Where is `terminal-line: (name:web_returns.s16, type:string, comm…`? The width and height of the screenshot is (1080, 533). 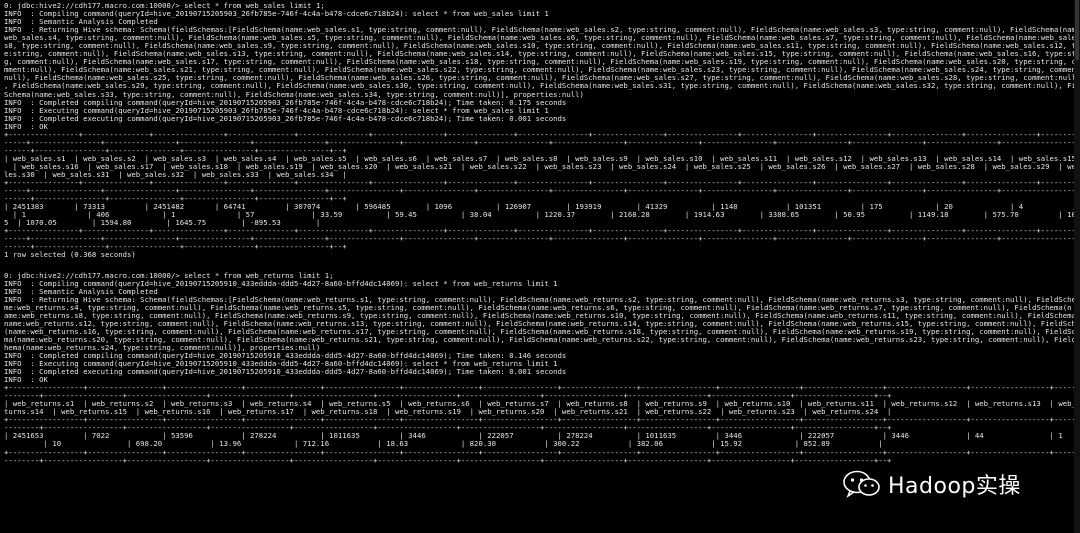 terminal-line: (name:web_returns.s16, type:string, comm… is located at coordinates (542, 331).